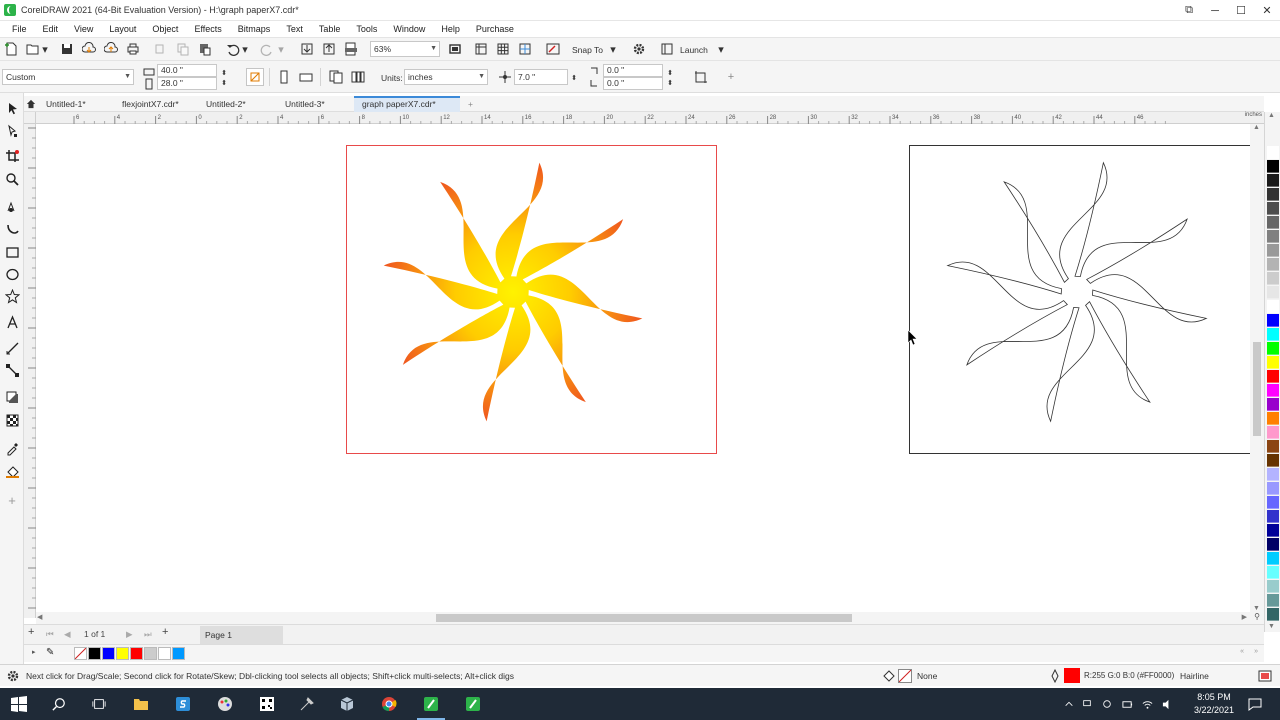  I want to click on ellipse-tool-icon, so click(12, 274).